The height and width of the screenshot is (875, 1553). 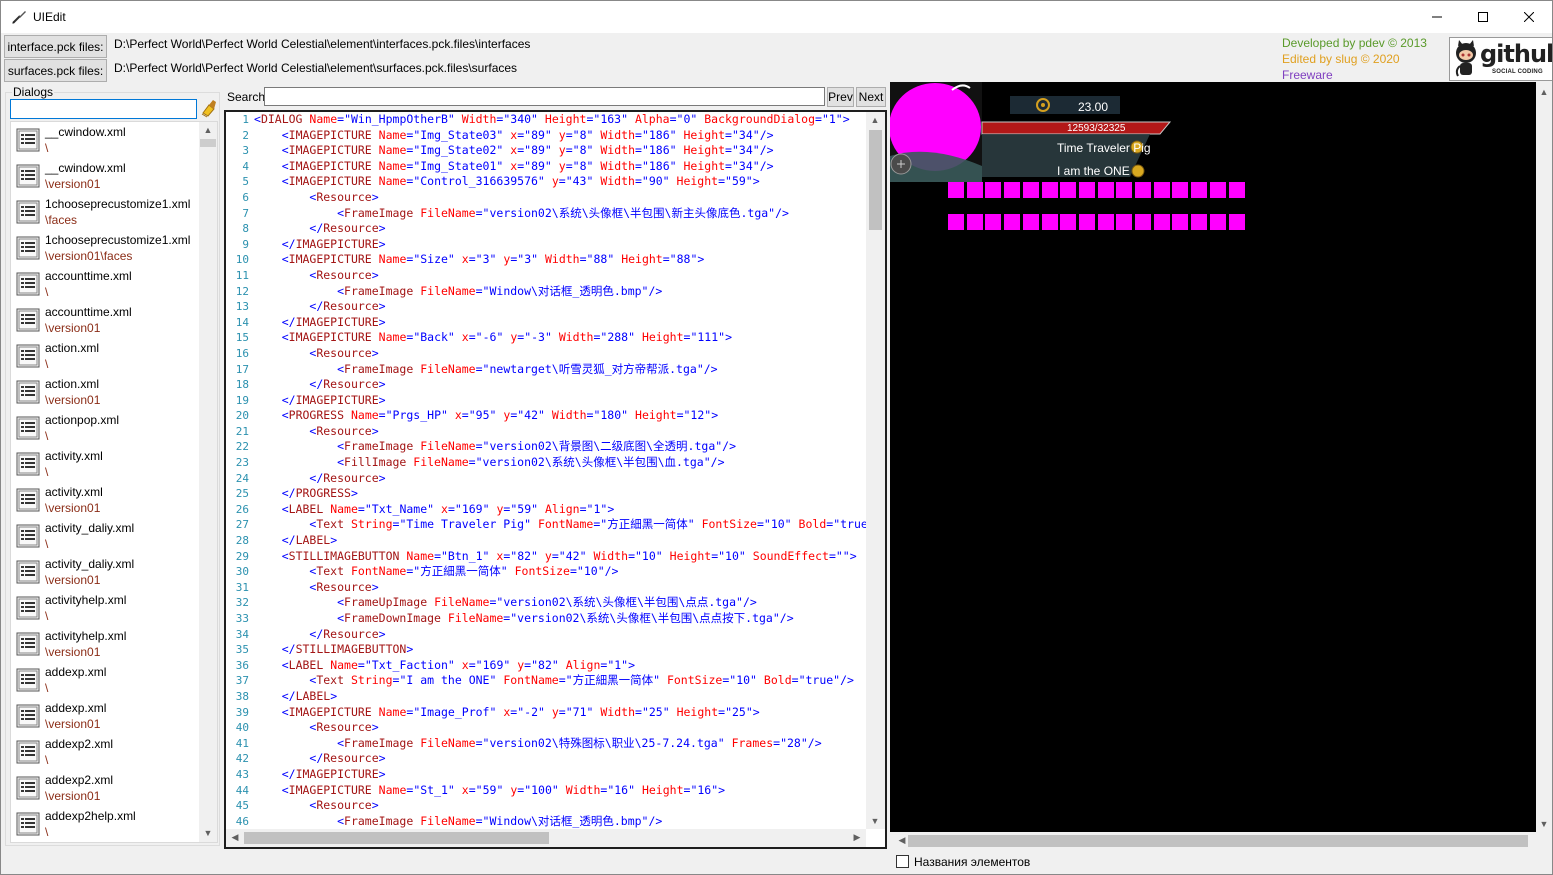 I want to click on code-line: </PROGRESS>, so click(x=560, y=494).